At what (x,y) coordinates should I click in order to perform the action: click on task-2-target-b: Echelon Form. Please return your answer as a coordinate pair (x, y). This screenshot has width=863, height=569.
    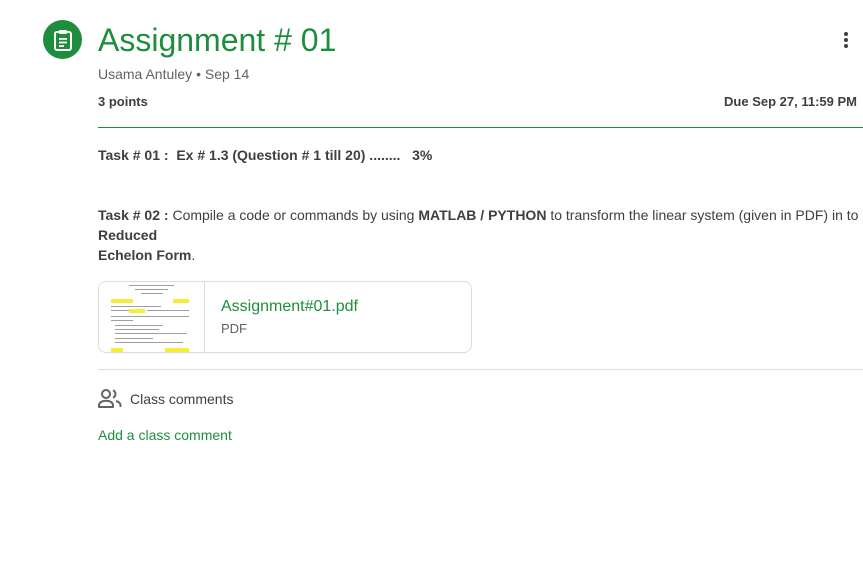
    Looking at the image, I should click on (145, 255).